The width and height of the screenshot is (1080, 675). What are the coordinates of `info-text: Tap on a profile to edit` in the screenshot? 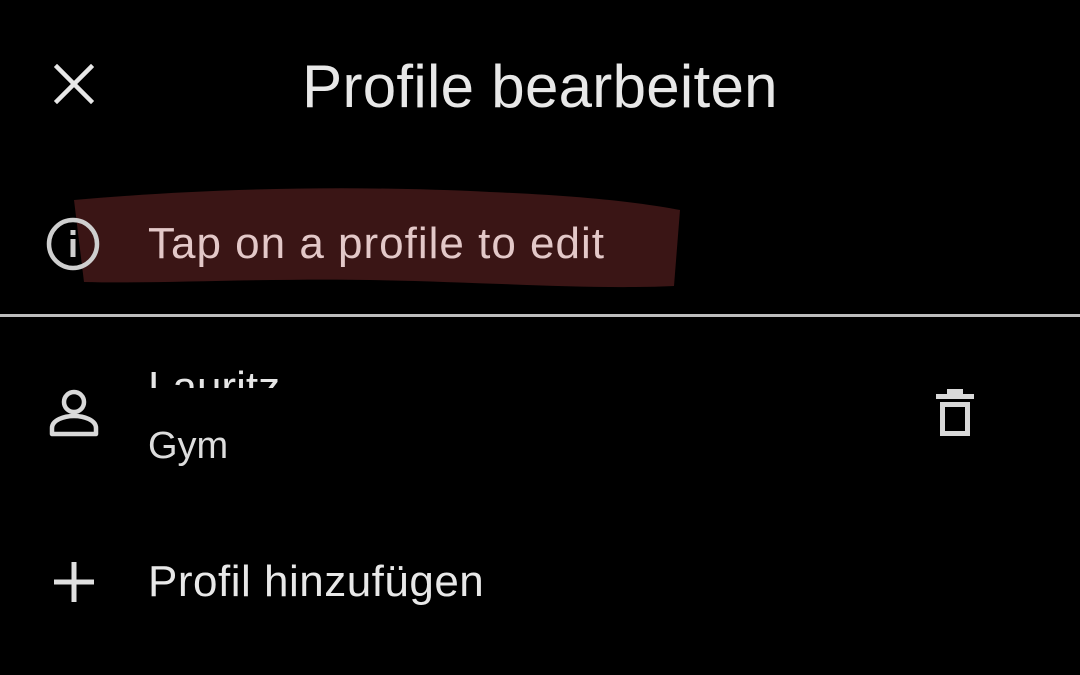 It's located at (376, 243).